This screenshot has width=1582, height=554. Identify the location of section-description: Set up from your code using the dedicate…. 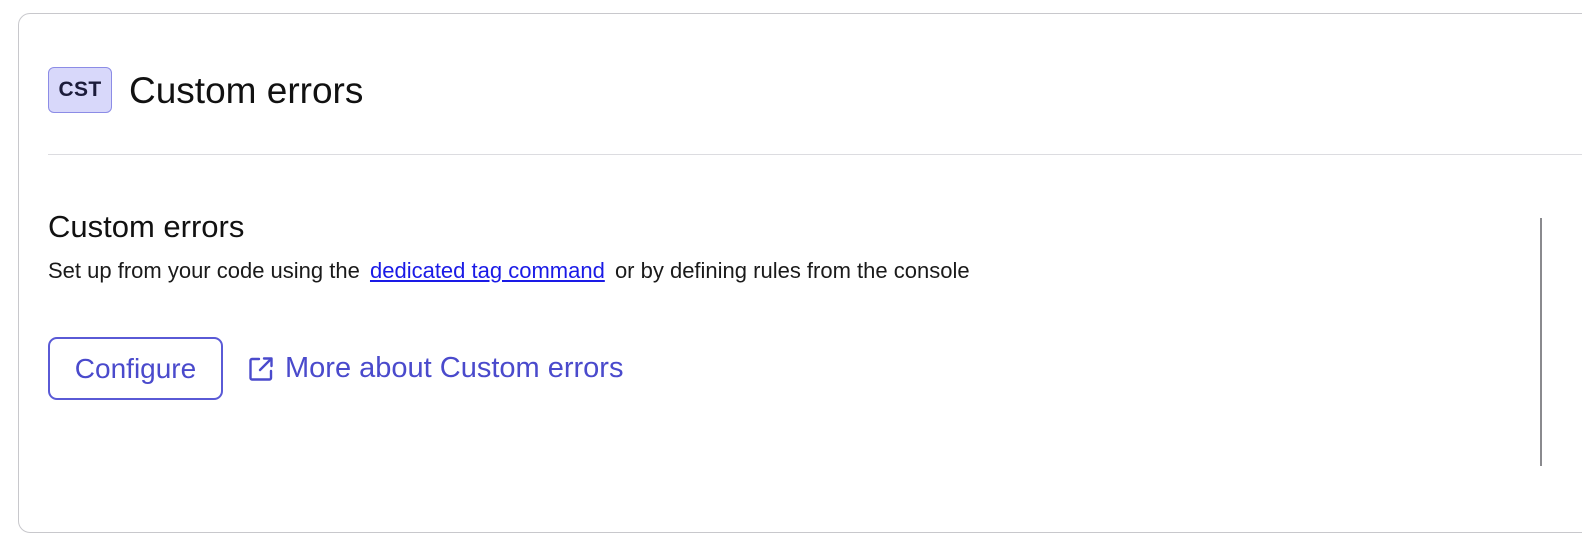
(509, 271).